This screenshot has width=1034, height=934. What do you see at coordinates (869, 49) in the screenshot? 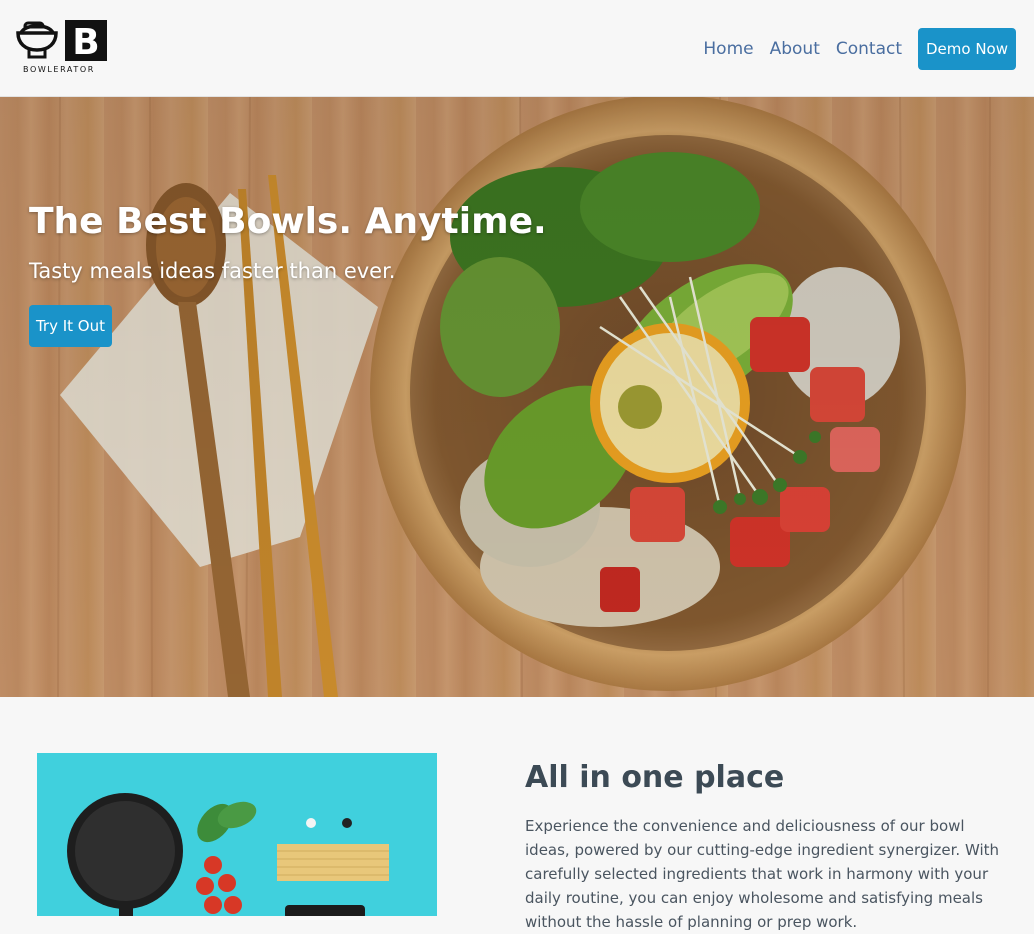
I see `nav-link-contact: Contact` at bounding box center [869, 49].